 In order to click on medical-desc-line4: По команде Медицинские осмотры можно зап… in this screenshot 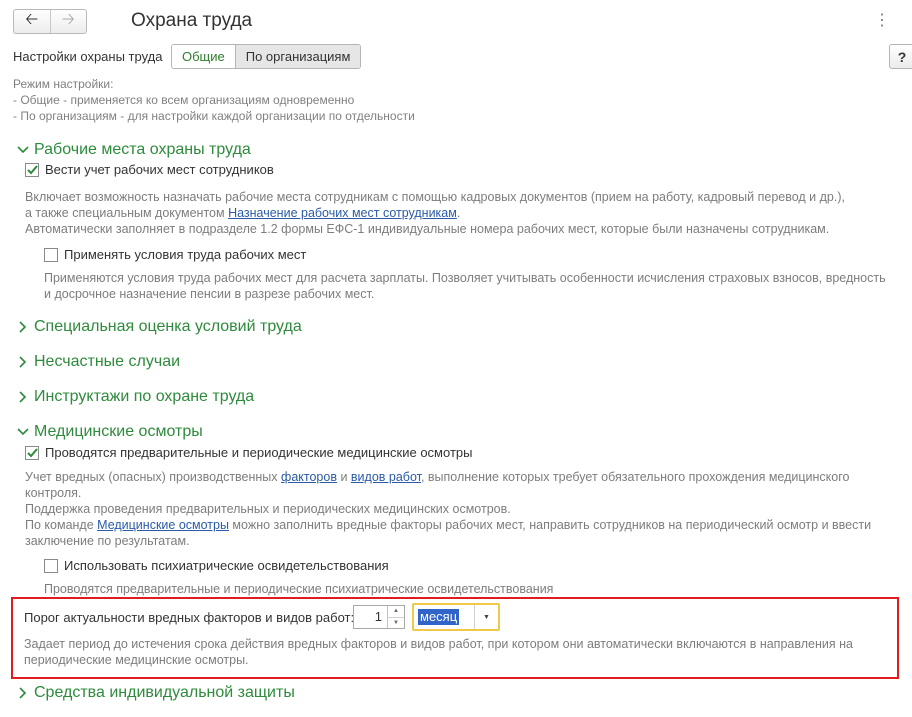, I will do `click(448, 525)`.